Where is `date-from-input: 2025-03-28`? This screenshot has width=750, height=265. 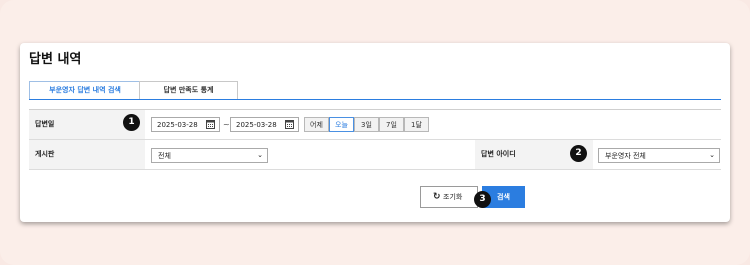
date-from-input: 2025-03-28 is located at coordinates (185, 124).